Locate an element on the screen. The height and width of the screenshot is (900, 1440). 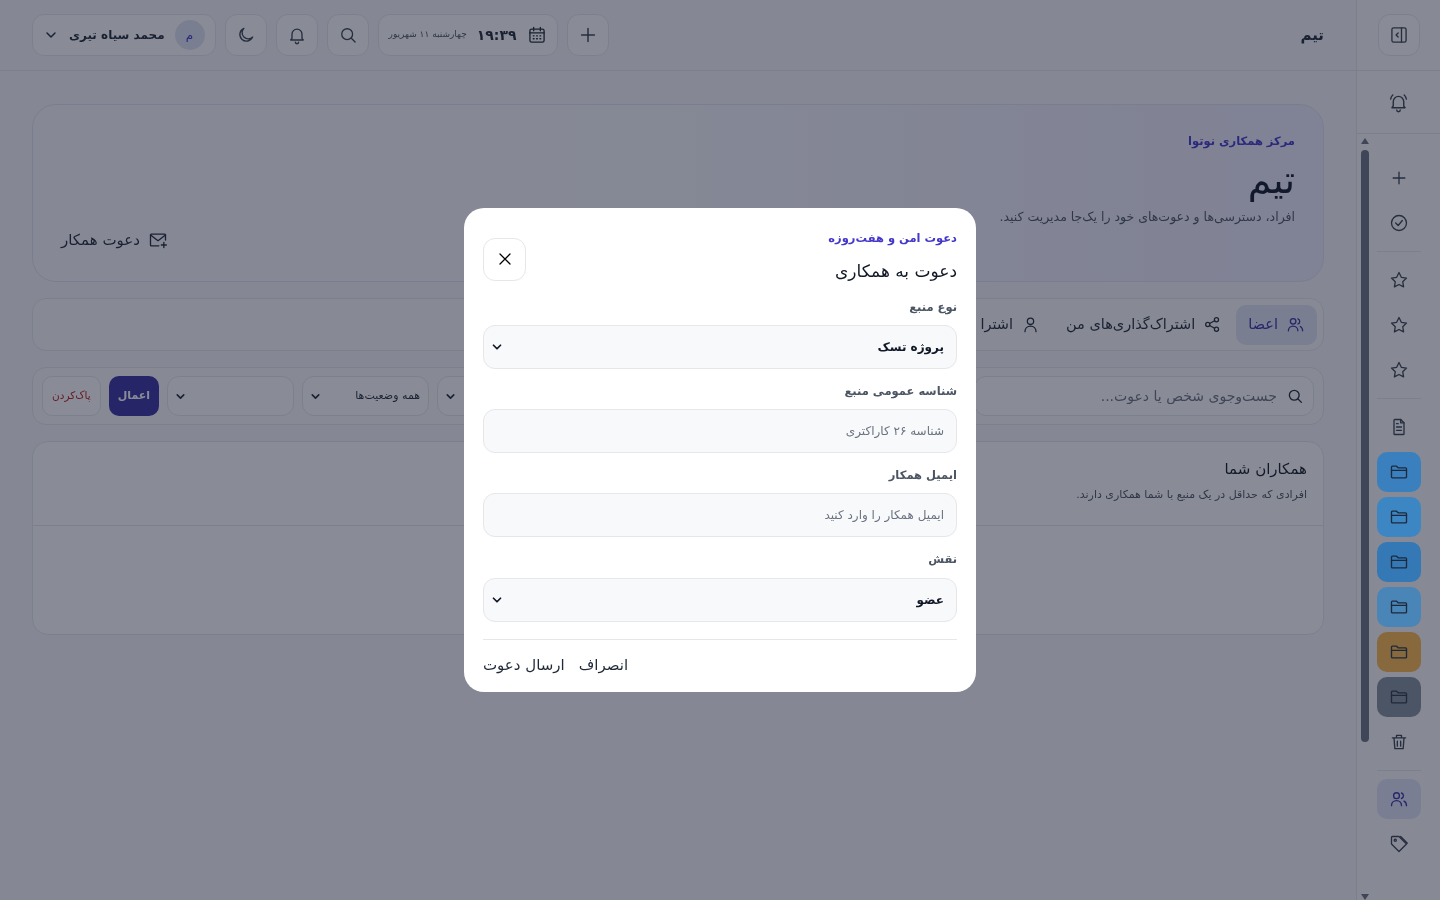
dialog-eyebrow: دعوت امن و هفت‌روزه is located at coordinates (892, 238).